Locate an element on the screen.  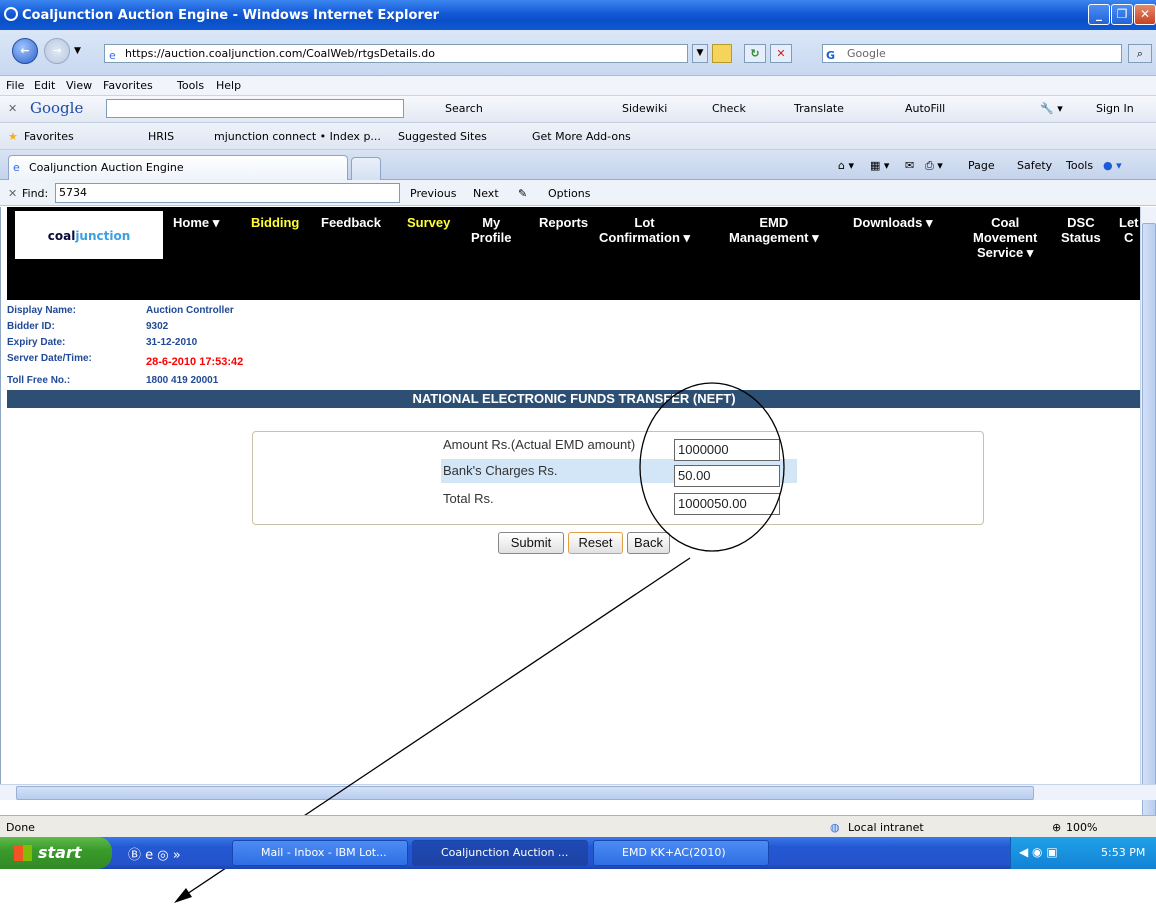
task-emd: EMD KK+AC(2010) is located at coordinates (681, 853).